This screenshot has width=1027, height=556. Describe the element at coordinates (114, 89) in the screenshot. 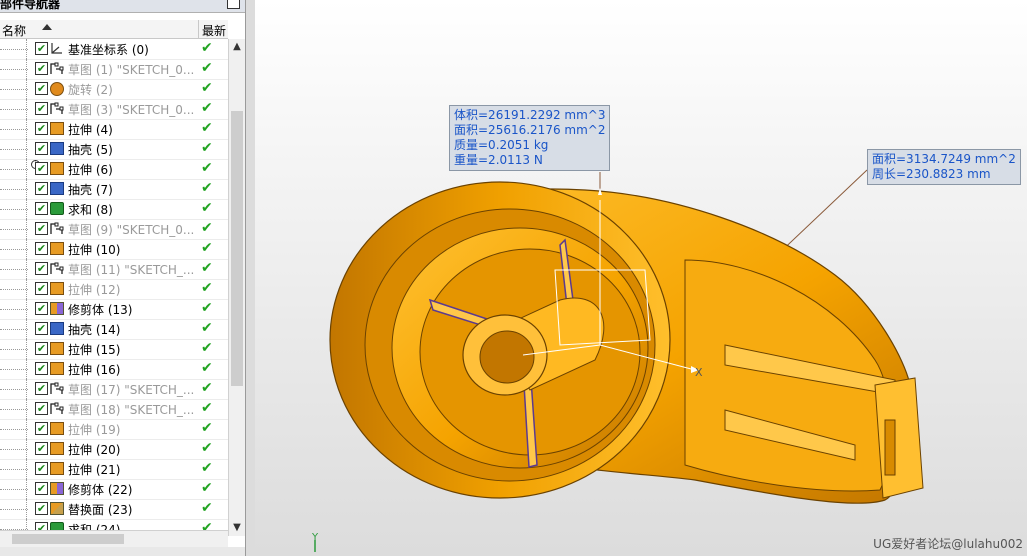

I see `tree-row: ✔ 旋转 (2) ✔` at that location.